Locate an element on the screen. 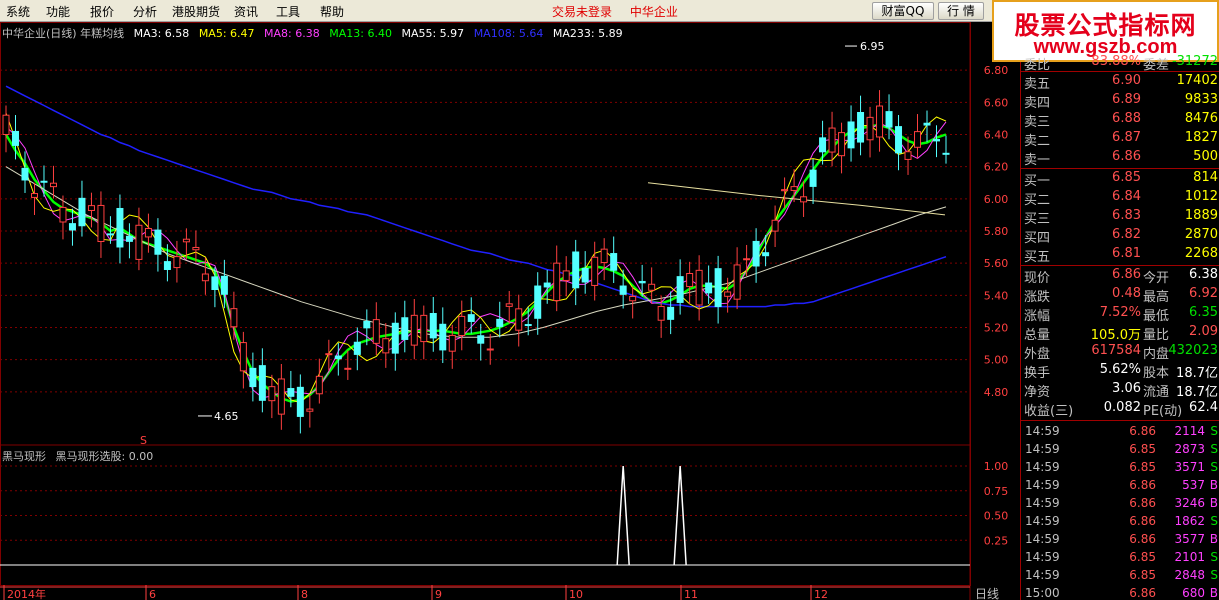 This screenshot has width=1219, height=600. menu-analysis: 分析 is located at coordinates (145, 11).